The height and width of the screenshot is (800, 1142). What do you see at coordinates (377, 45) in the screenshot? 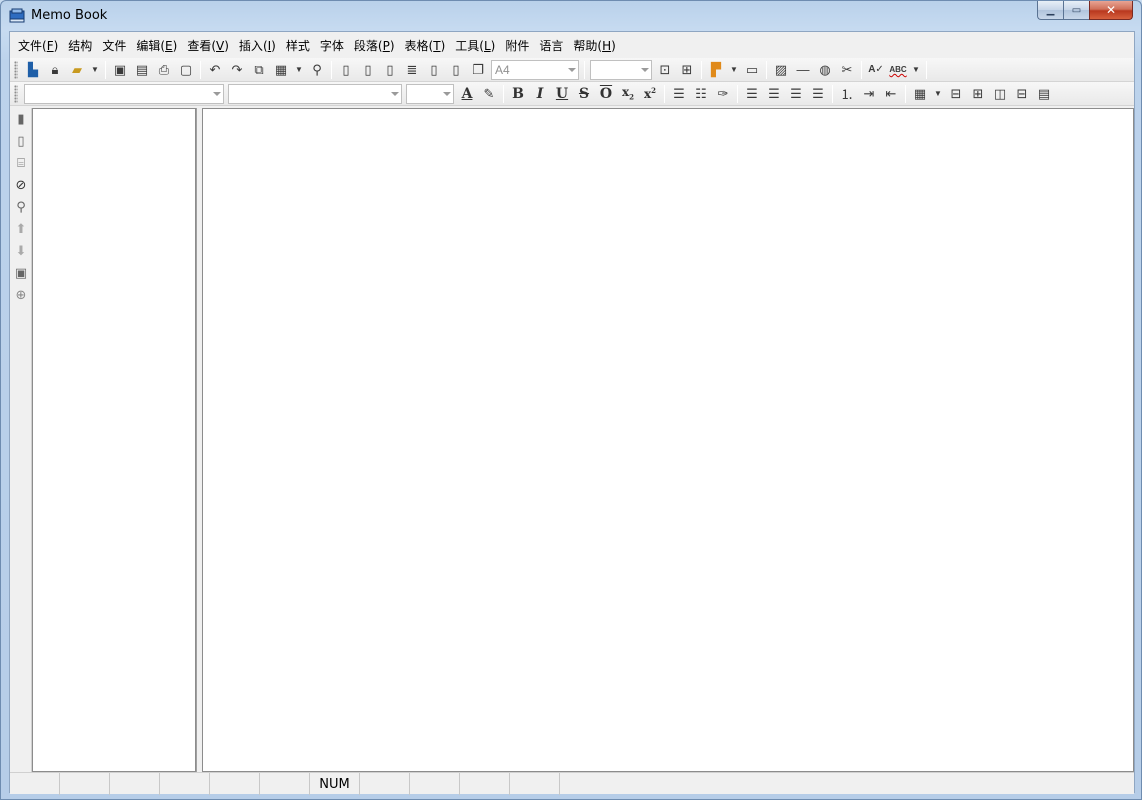
I see `menu-paragraph: 段落(P)` at bounding box center [377, 45].